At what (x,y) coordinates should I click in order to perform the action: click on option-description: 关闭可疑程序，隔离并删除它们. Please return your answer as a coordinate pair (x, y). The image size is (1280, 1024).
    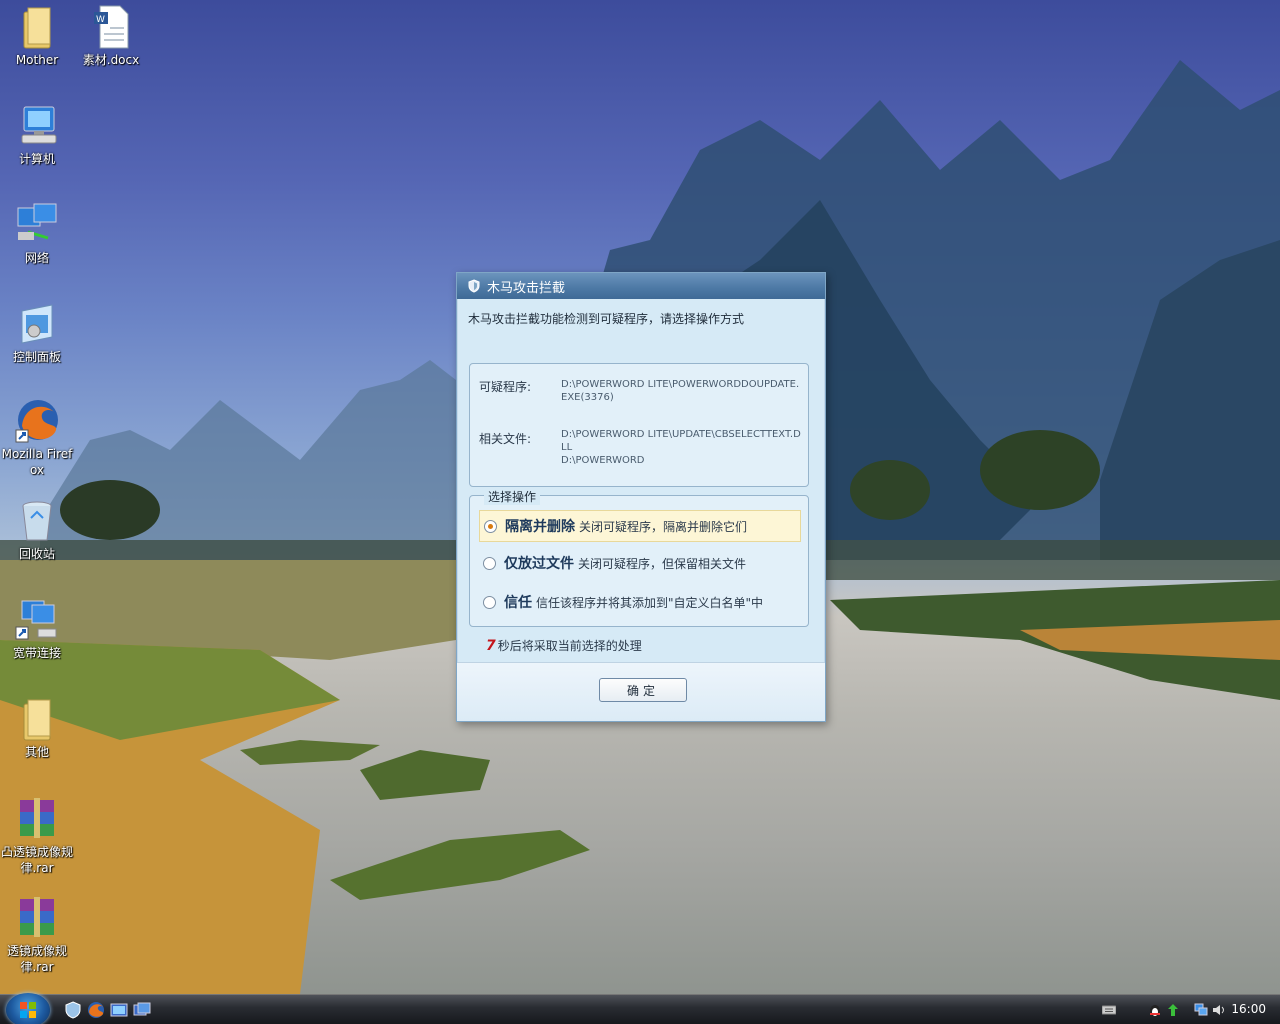
    Looking at the image, I should click on (663, 526).